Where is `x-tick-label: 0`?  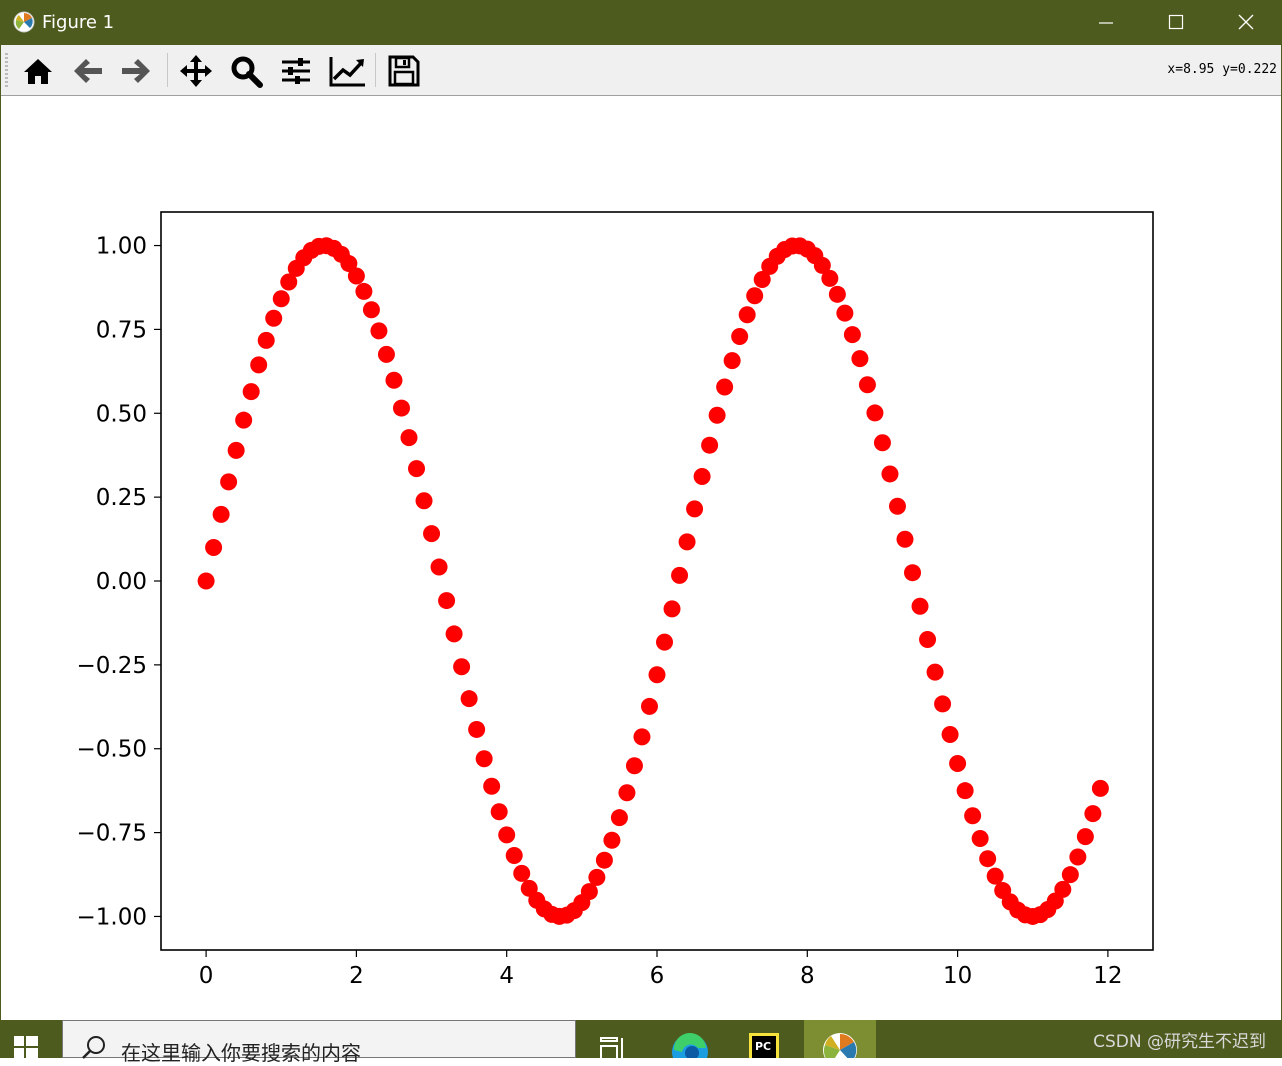
x-tick-label: 0 is located at coordinates (206, 976).